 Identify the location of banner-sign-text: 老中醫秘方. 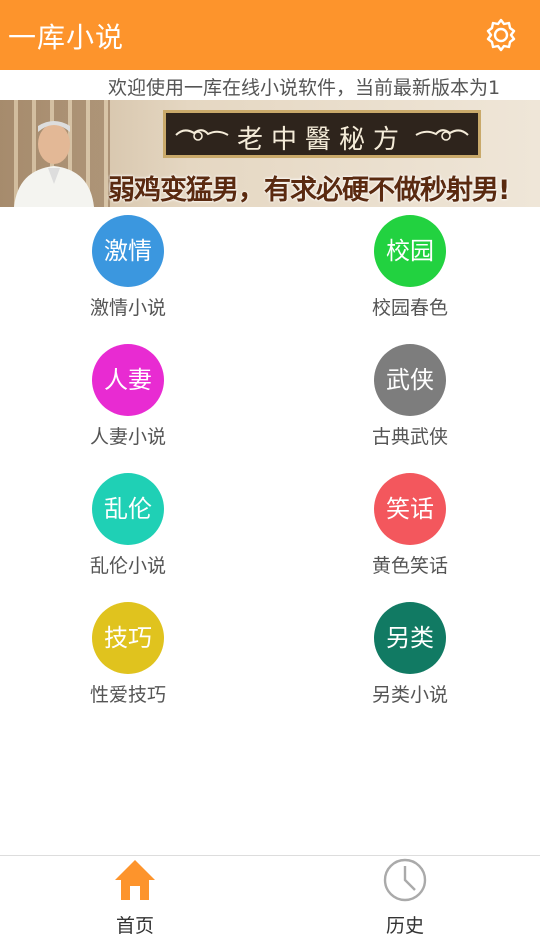
(321, 140).